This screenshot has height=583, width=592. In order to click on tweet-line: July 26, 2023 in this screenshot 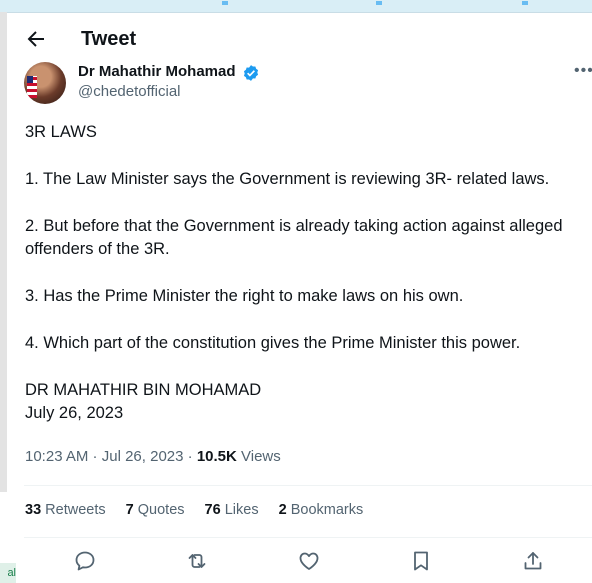, I will do `click(74, 413)`.